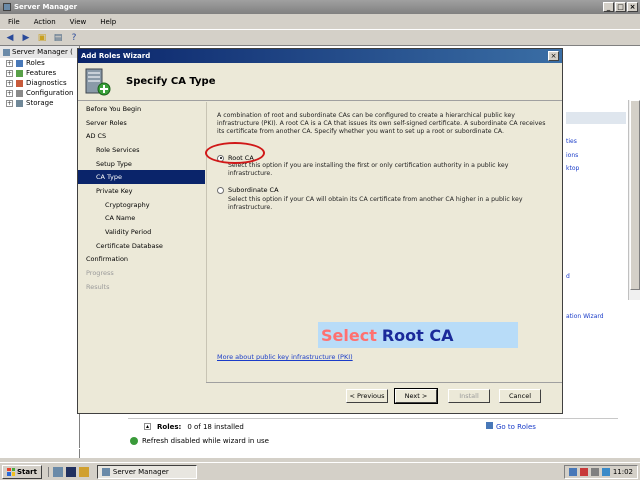 This screenshot has width=640, height=480. I want to click on taskbar-item-server-manager: Server Manager, so click(146, 471).